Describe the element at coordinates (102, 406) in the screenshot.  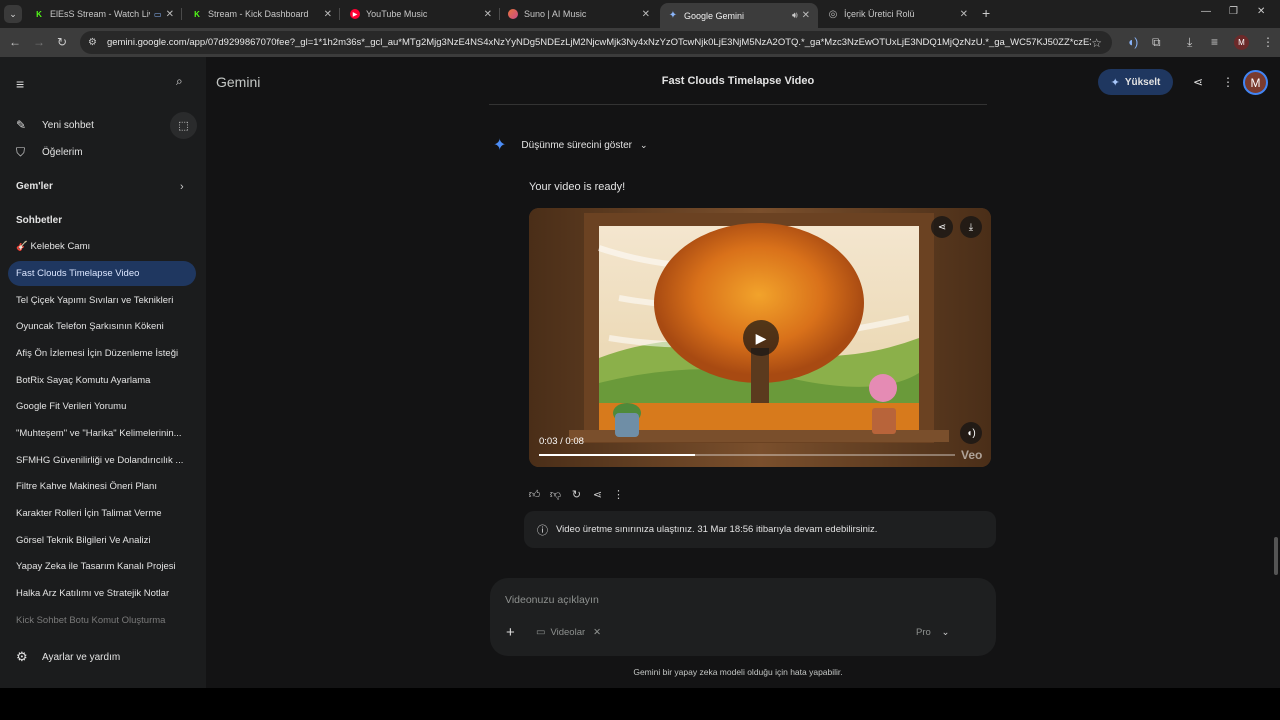
I see `chat-item: Google Fit Verileri Yorumu` at that location.